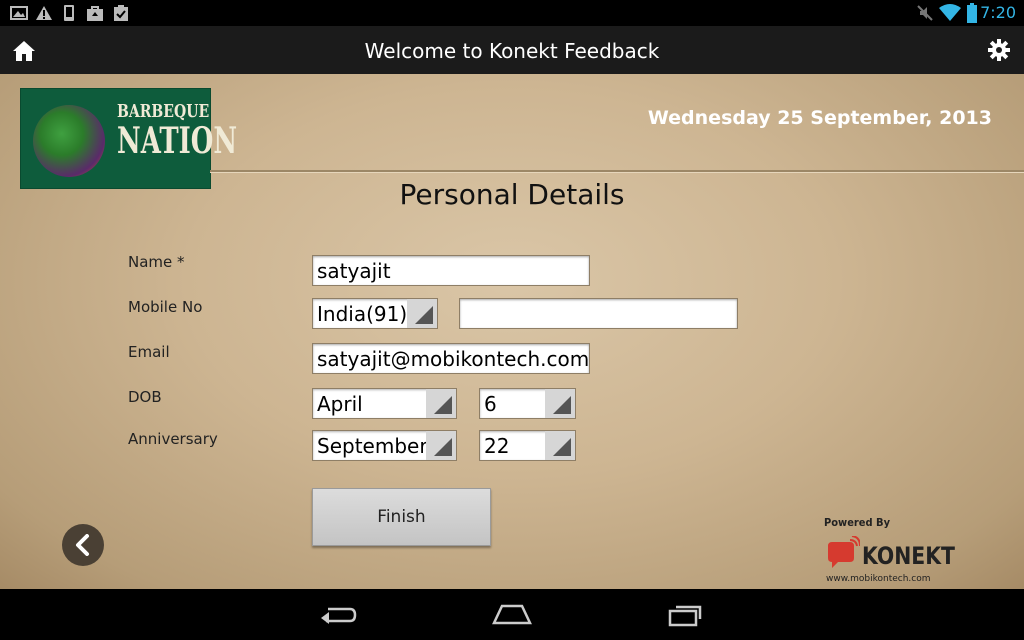 This screenshot has width=1024, height=640. Describe the element at coordinates (121, 13) in the screenshot. I see `clipboard-check-icon` at that location.